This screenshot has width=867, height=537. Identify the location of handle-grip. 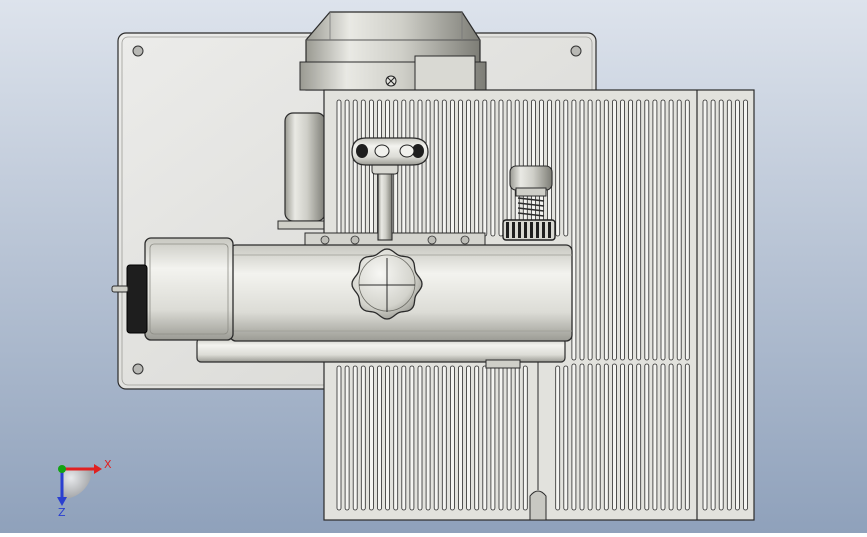
(362, 151).